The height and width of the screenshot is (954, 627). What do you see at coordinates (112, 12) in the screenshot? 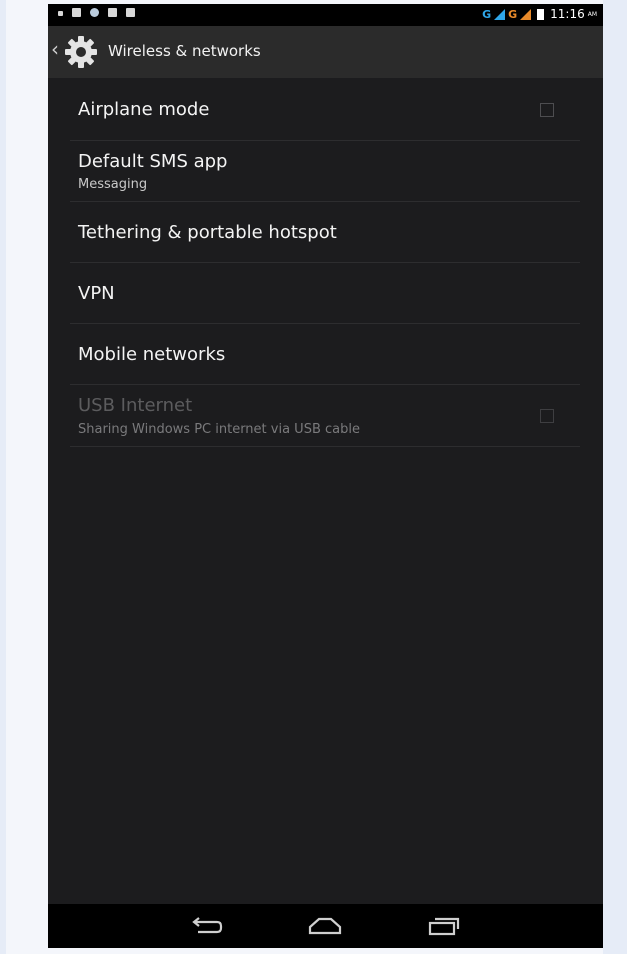
I see `screenshot-icon` at bounding box center [112, 12].